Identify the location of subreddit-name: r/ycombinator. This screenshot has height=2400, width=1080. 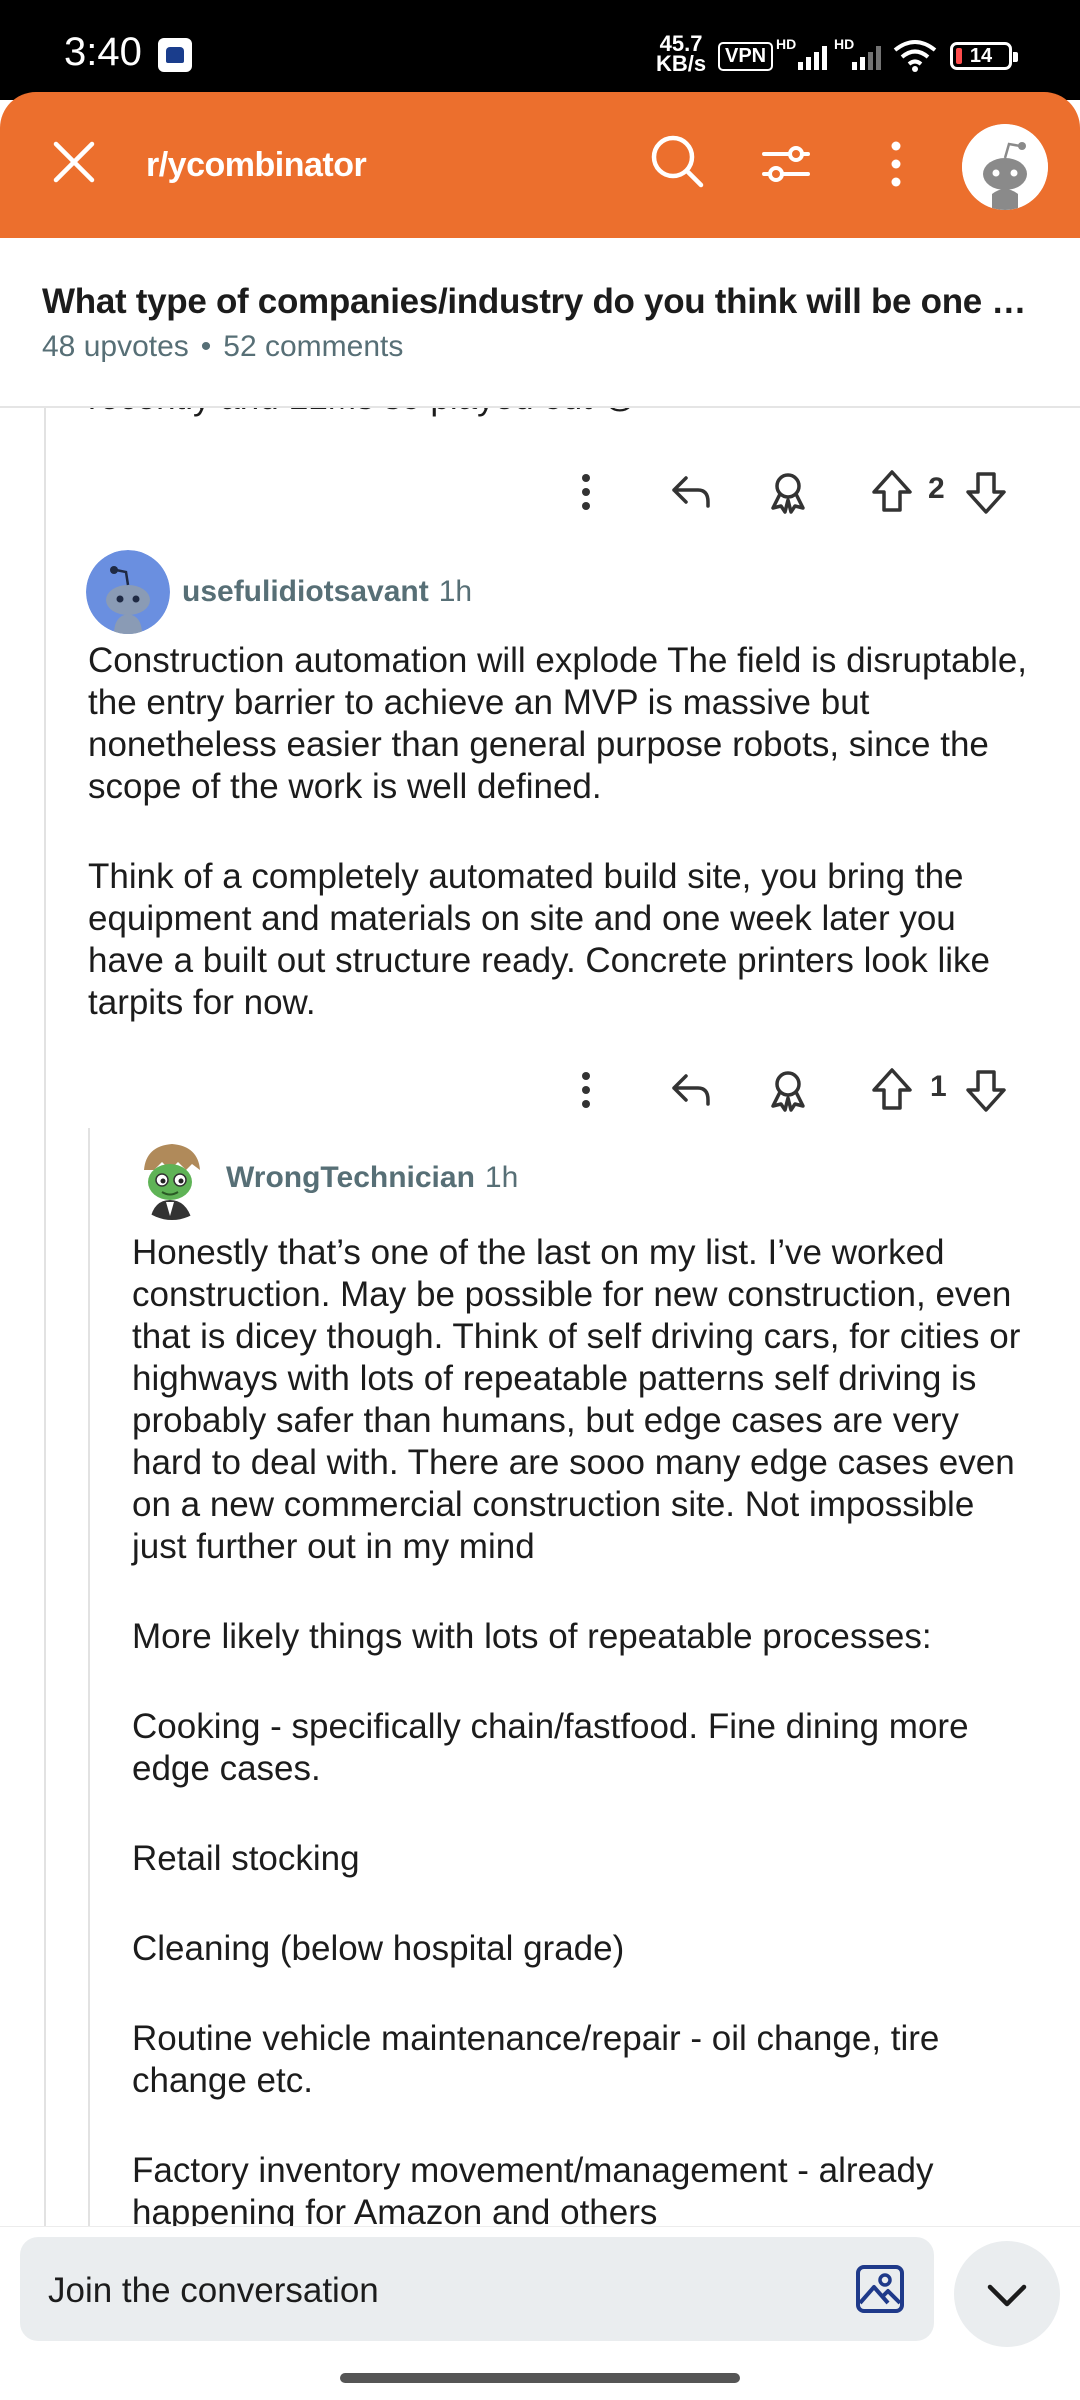
(256, 165).